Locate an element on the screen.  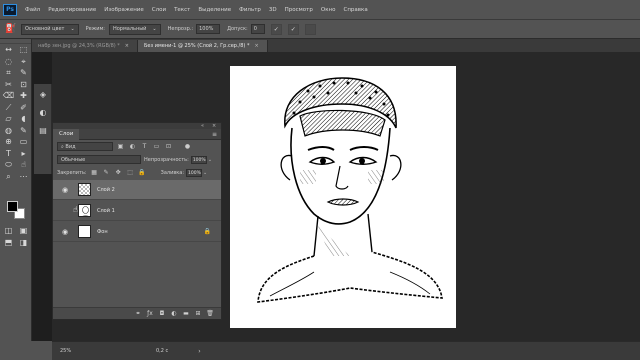
menu-window: Окно is located at coordinates (328, 10).